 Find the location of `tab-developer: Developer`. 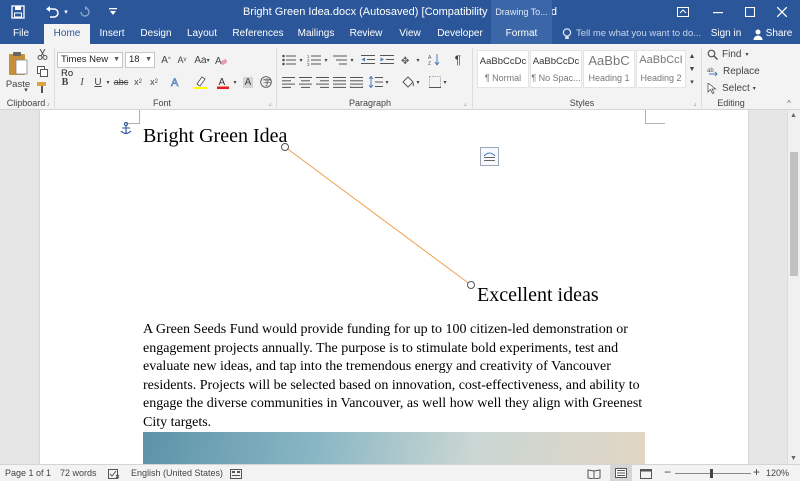

tab-developer: Developer is located at coordinates (460, 34).